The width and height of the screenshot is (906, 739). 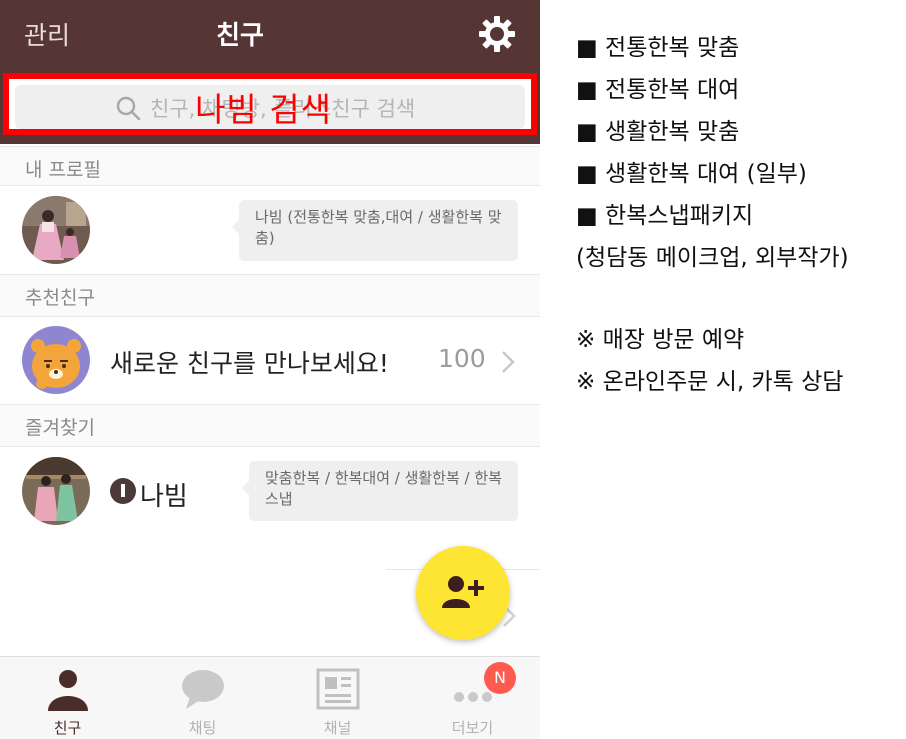 I want to click on chevron-right-icon, so click(x=508, y=362).